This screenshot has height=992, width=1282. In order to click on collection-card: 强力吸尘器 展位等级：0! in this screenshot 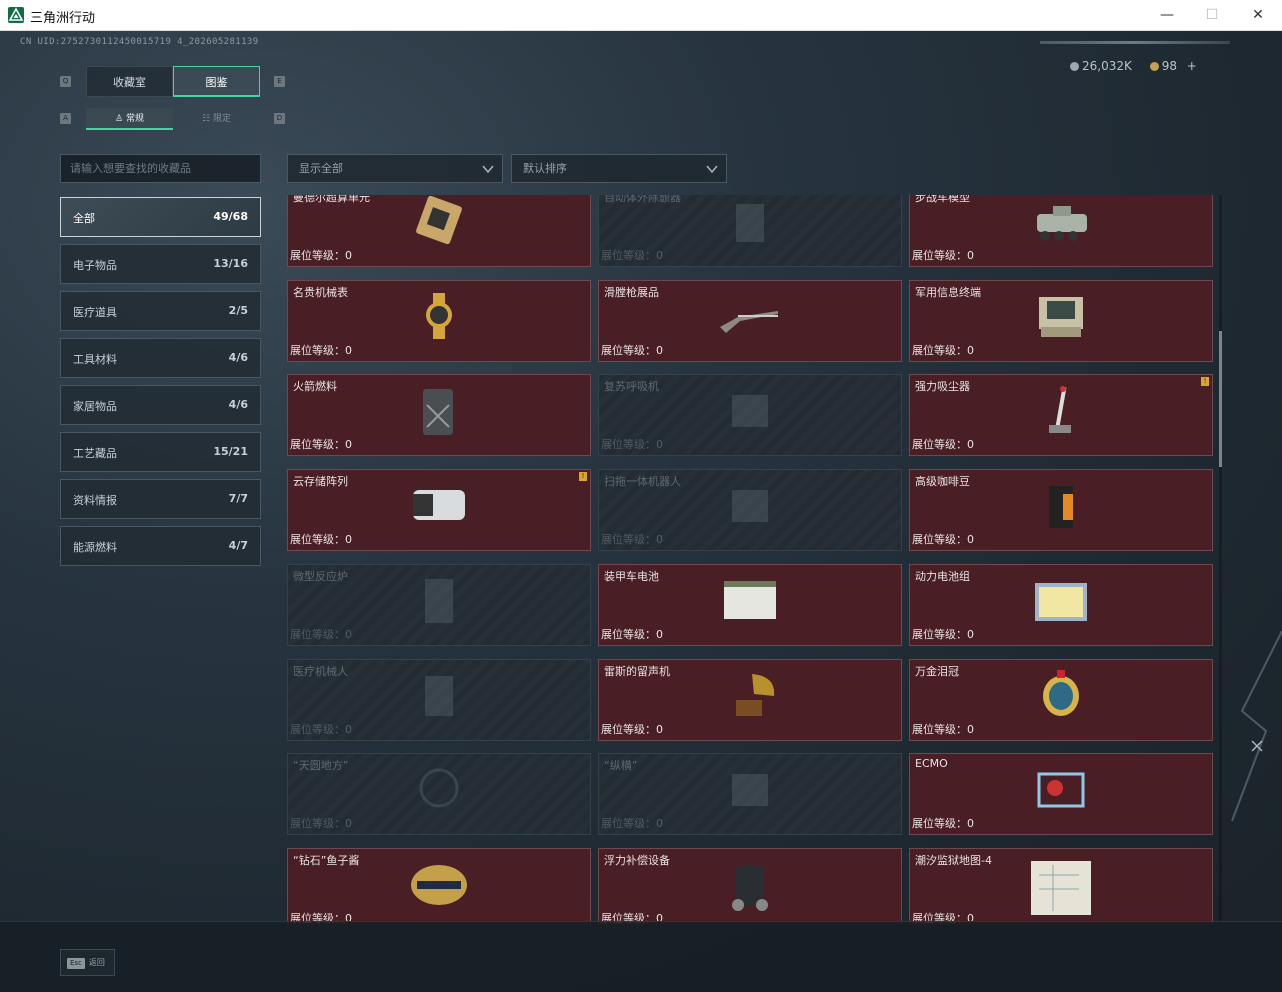, I will do `click(1061, 415)`.